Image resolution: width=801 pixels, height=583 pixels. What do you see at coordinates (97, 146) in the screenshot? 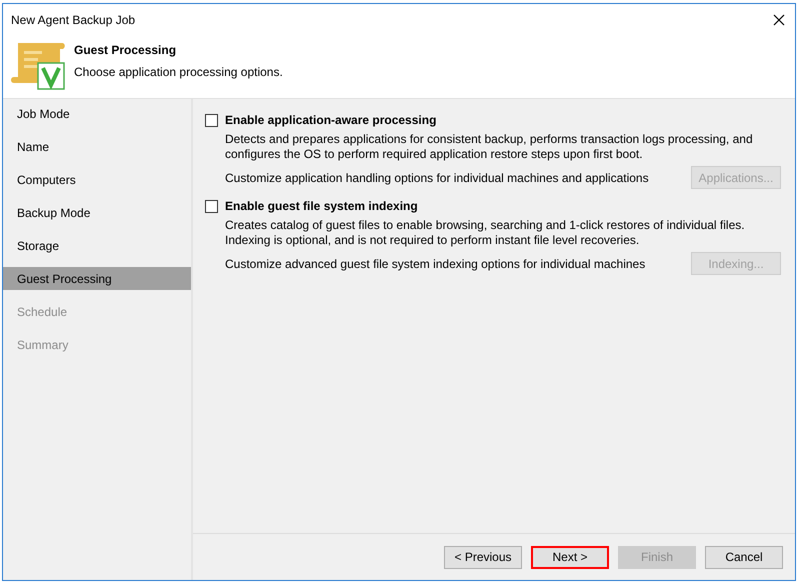
I see `sidebar-item: Name` at bounding box center [97, 146].